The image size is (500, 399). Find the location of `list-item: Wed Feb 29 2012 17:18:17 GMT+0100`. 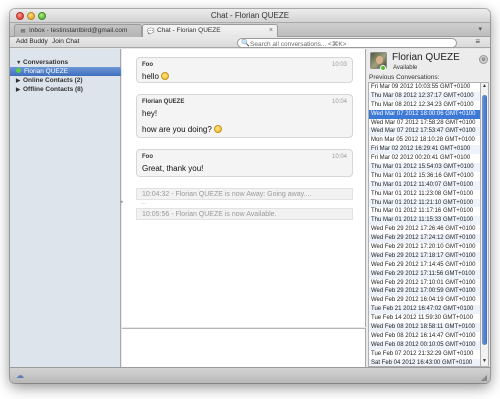

list-item: Wed Feb 29 2012 17:18:17 GMT+0100 is located at coordinates (424, 256).